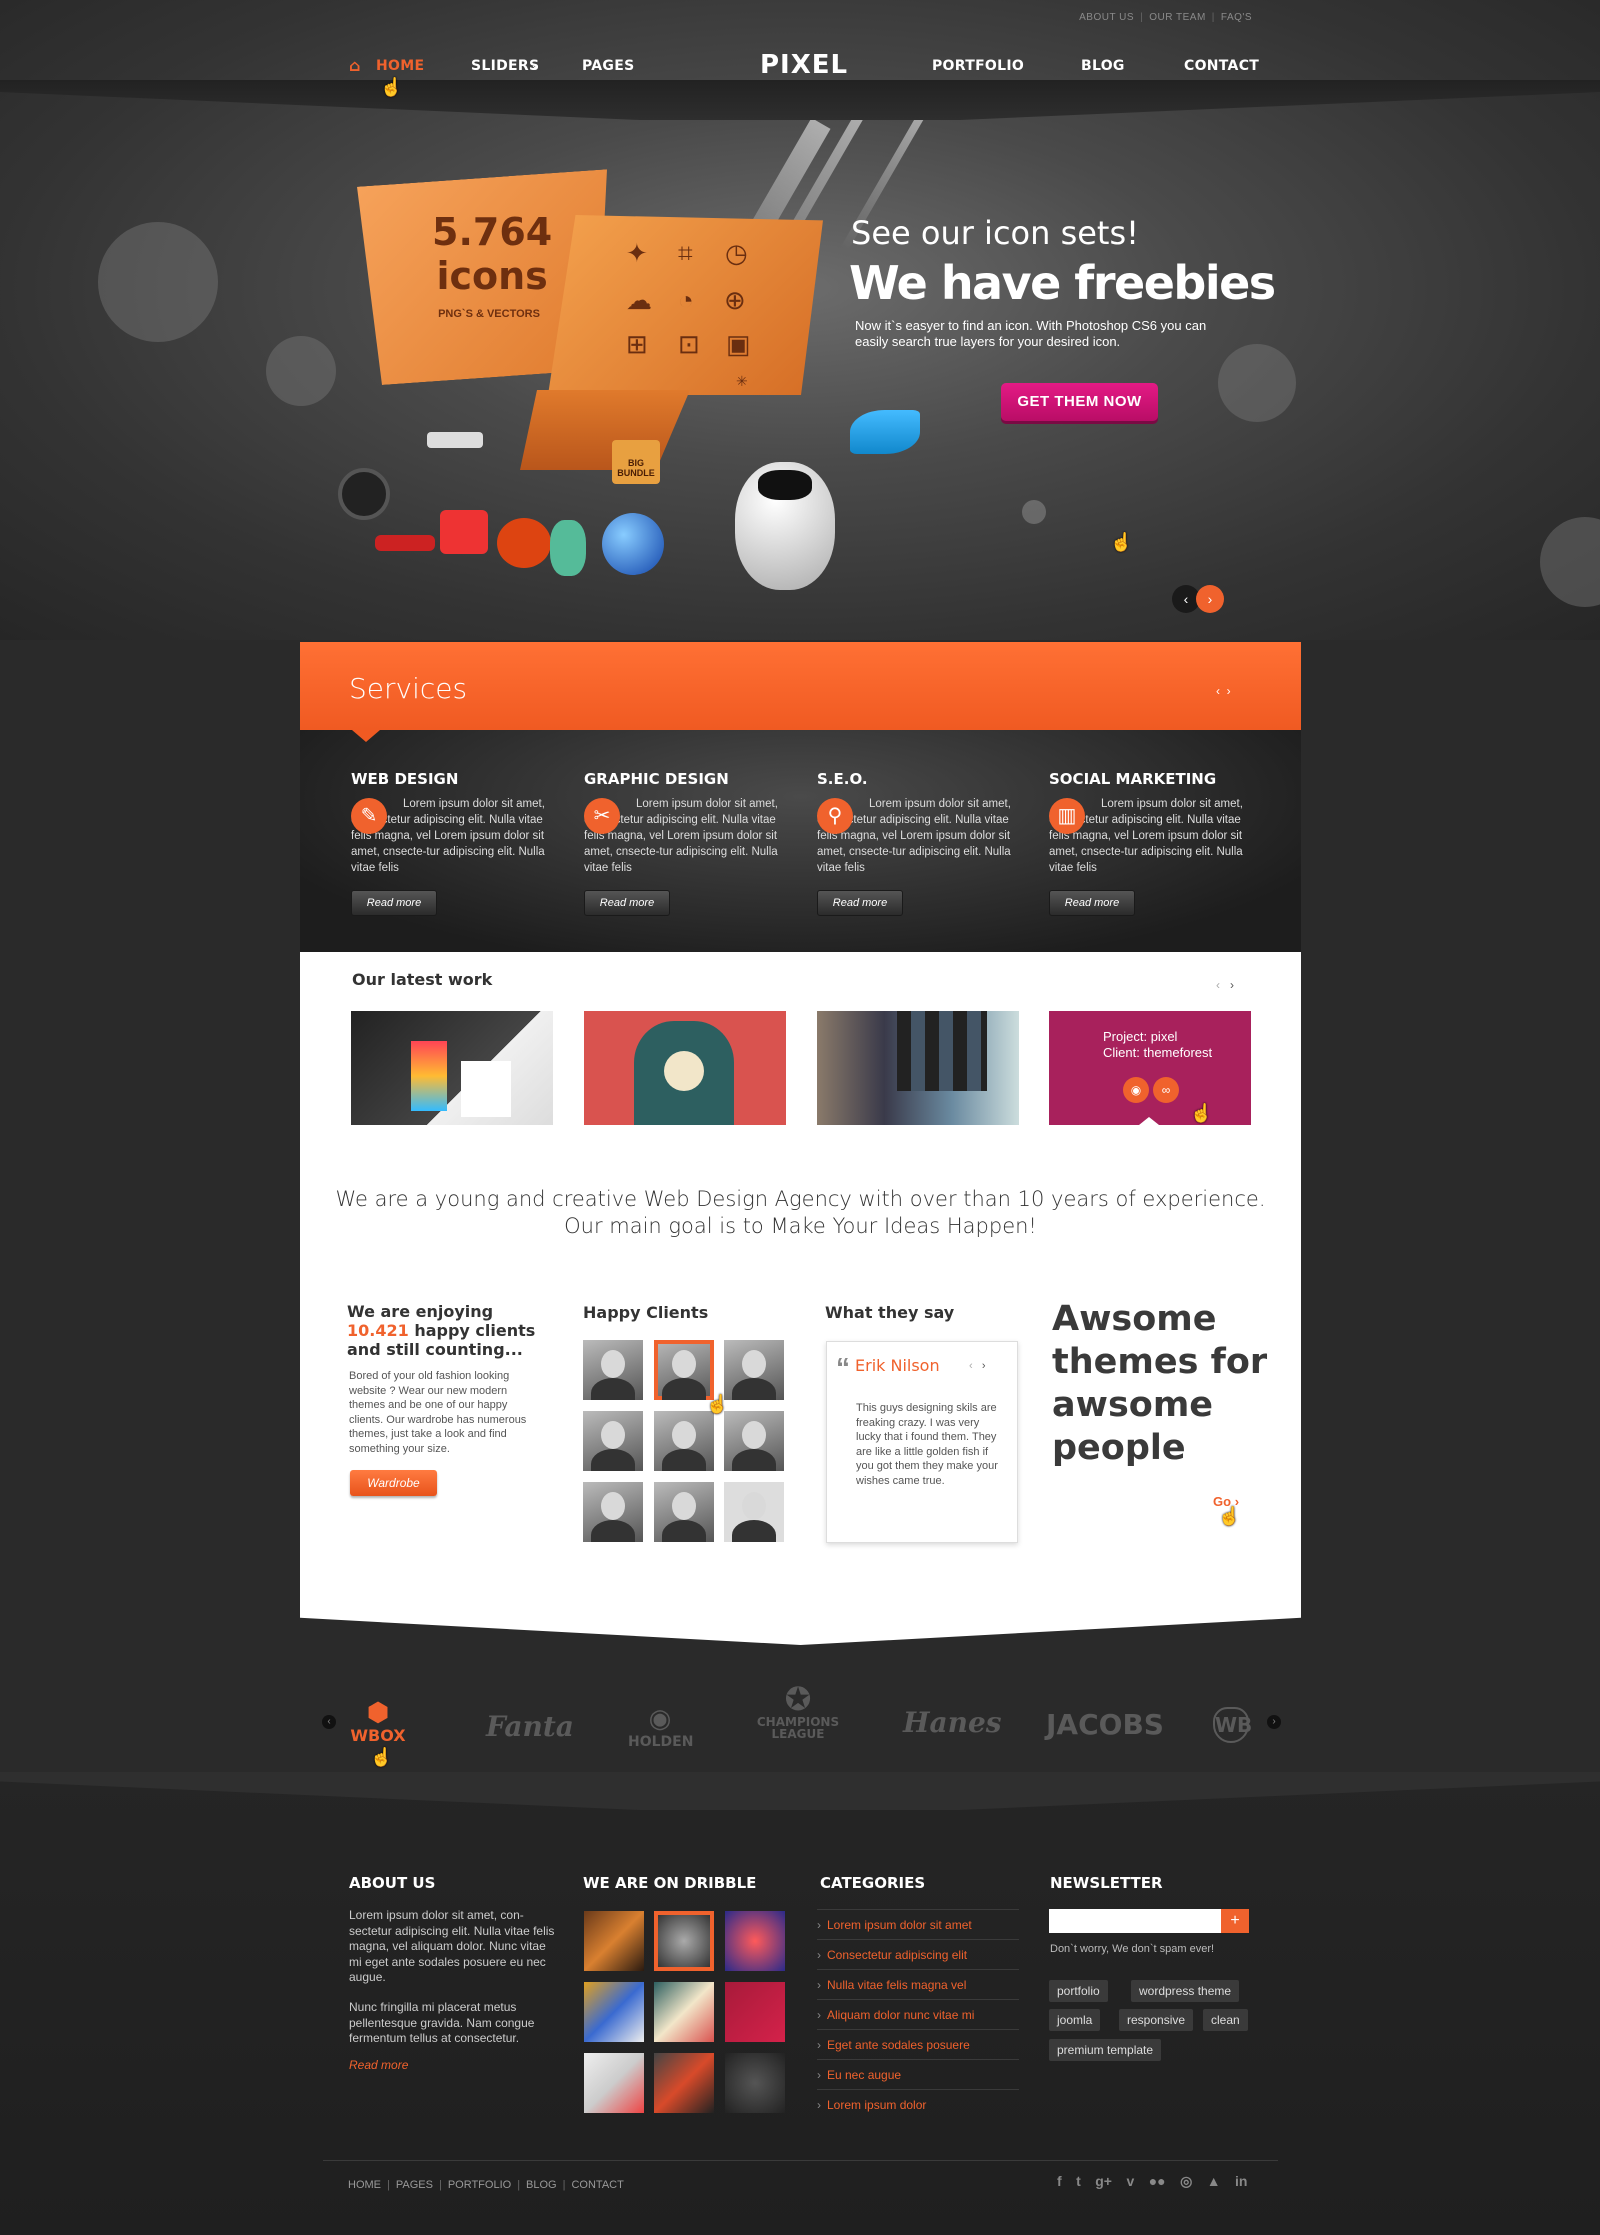 This screenshot has width=1600, height=2235. What do you see at coordinates (1103, 66) in the screenshot?
I see `nav-blog: BLOG` at bounding box center [1103, 66].